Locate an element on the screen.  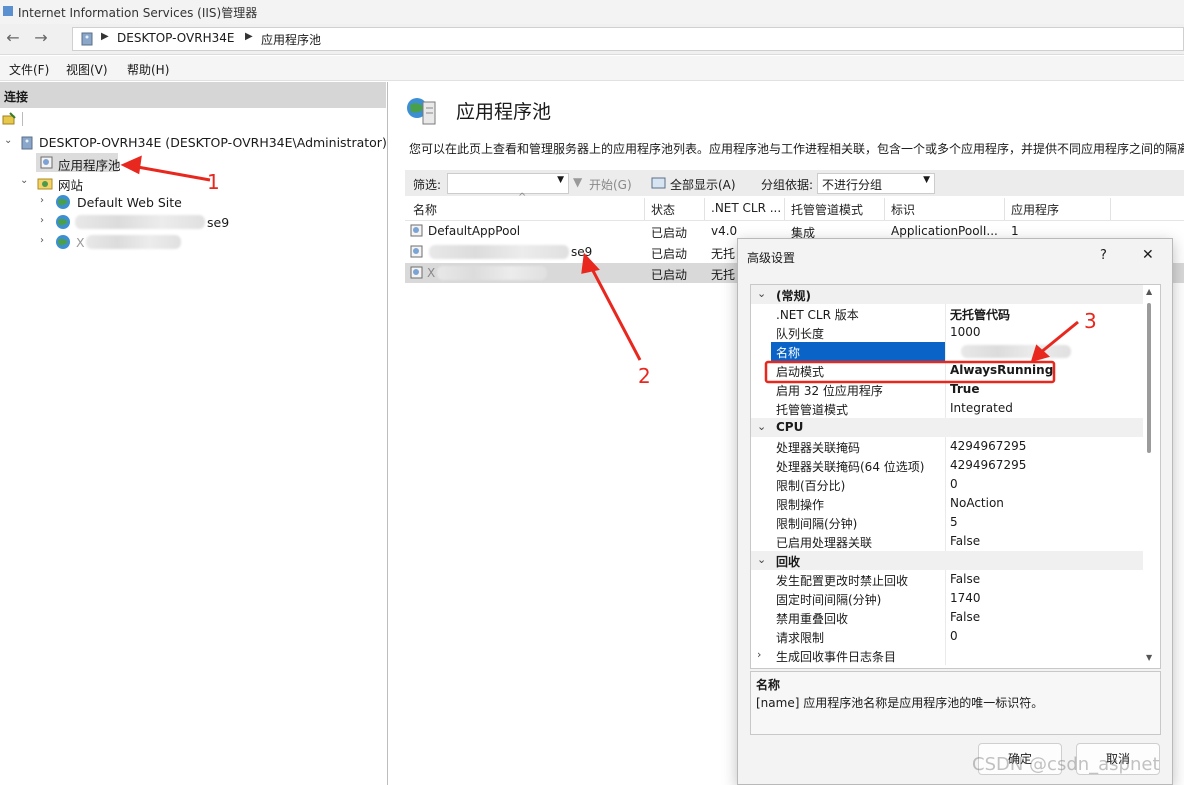
annotation-label-2: 2 is located at coordinates (644, 376).